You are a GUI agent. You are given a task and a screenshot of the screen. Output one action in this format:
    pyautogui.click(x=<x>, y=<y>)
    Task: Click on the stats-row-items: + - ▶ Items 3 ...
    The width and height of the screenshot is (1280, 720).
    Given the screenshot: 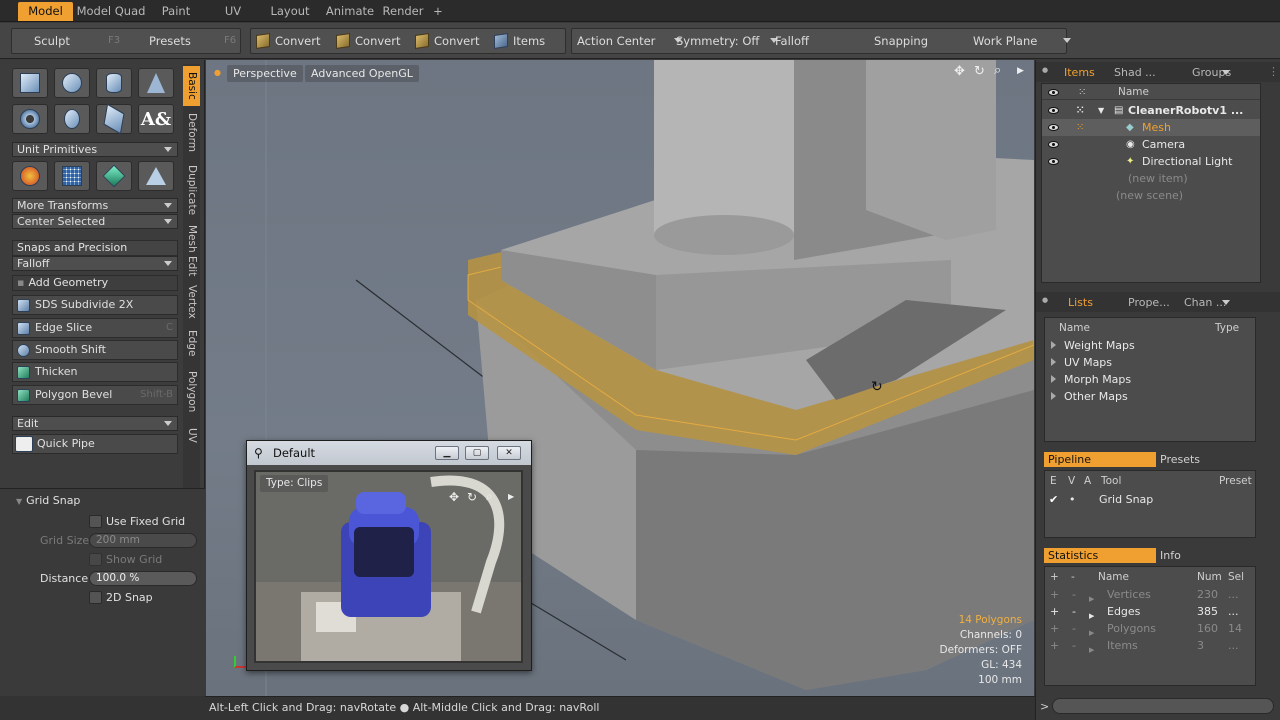 What is the action you would take?
    pyautogui.click(x=1150, y=645)
    